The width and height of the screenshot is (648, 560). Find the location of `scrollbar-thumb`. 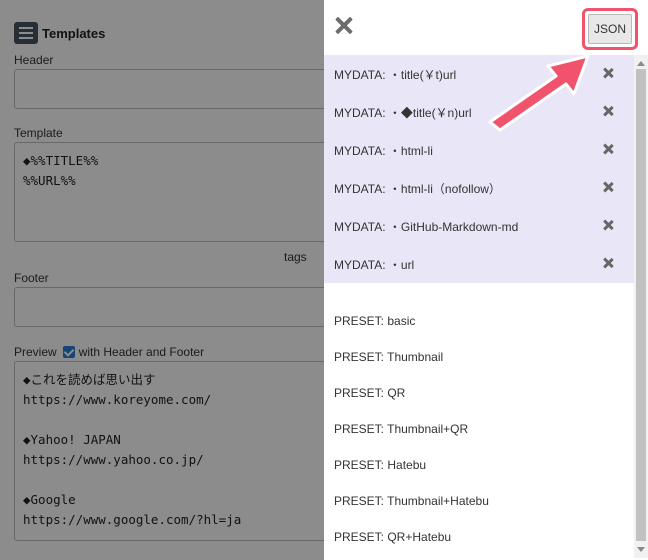

scrollbar-thumb is located at coordinates (641, 305).